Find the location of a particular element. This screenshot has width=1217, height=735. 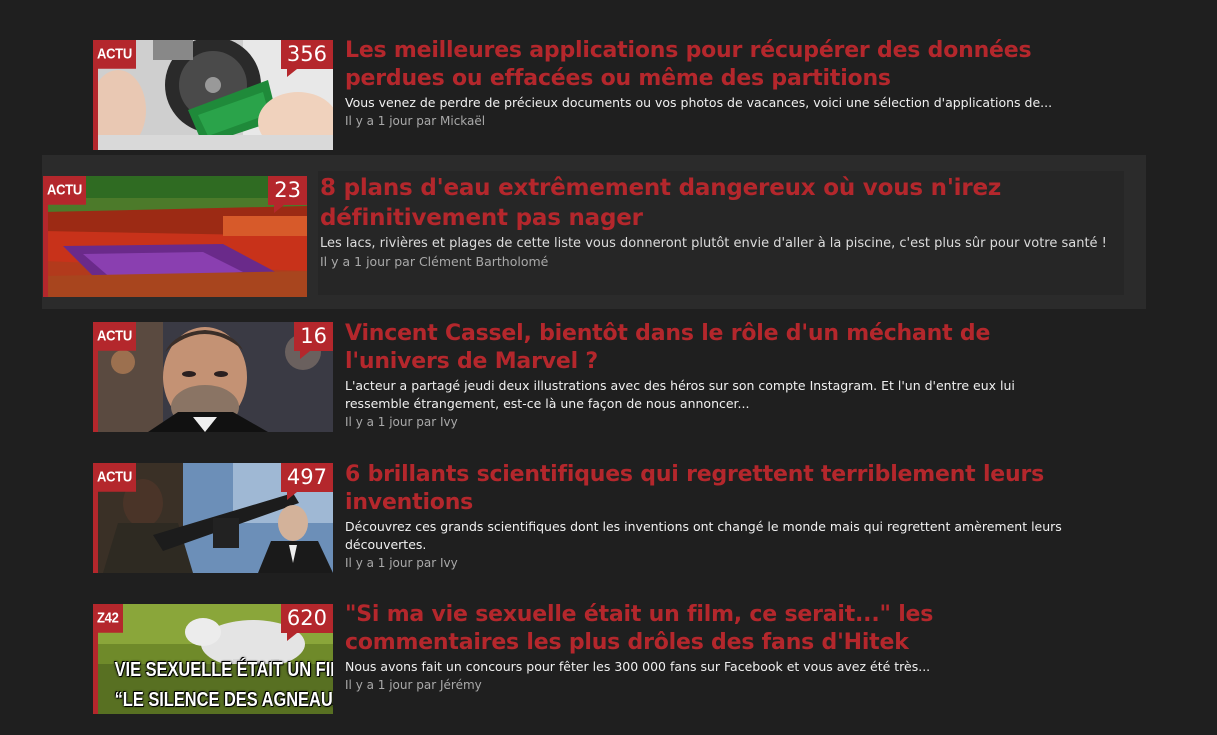

category-badge: Z42 is located at coordinates (108, 618).